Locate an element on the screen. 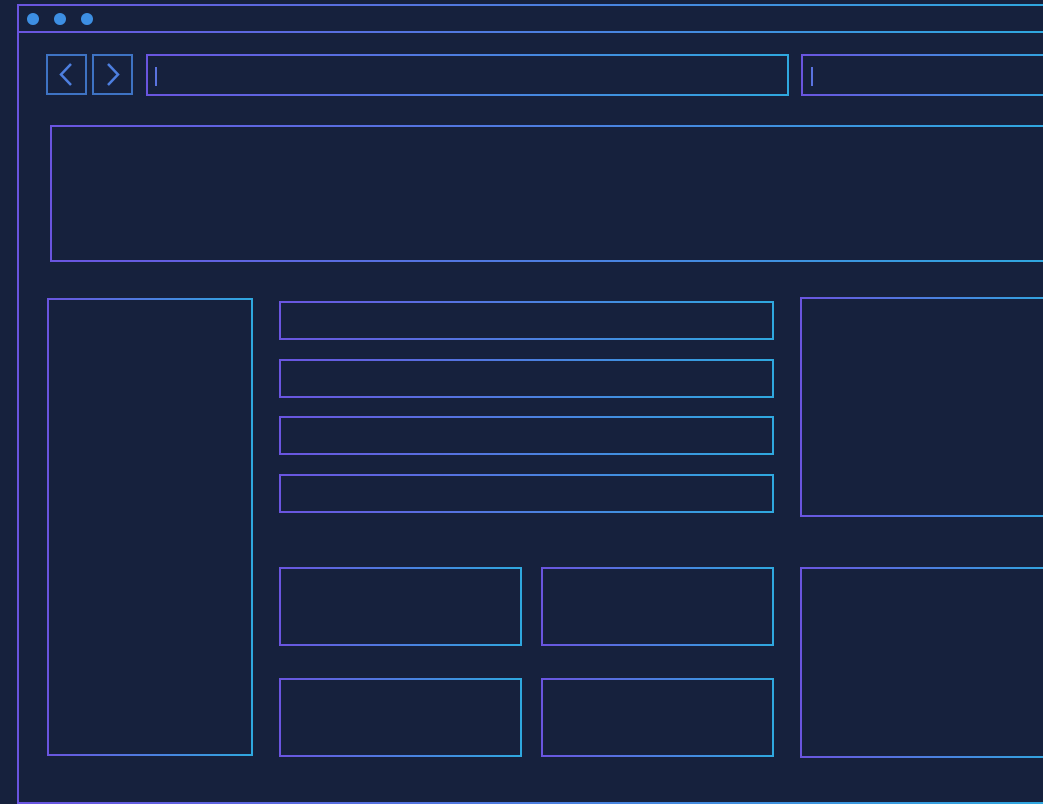 This screenshot has width=1043, height=804. forward-button is located at coordinates (112, 74).